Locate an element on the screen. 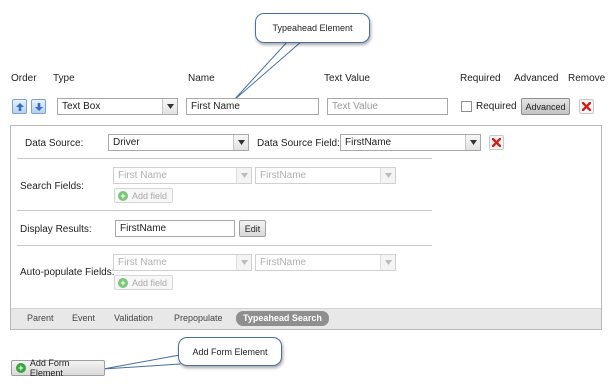 This screenshot has height=392, width=613. data-source-field-value: FirstName is located at coordinates (368, 142).